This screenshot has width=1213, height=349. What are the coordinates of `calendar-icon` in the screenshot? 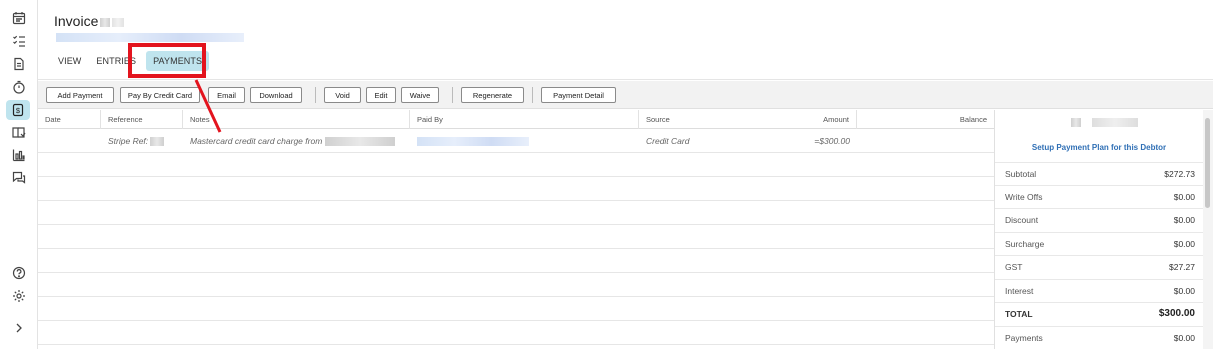 It's located at (19, 18).